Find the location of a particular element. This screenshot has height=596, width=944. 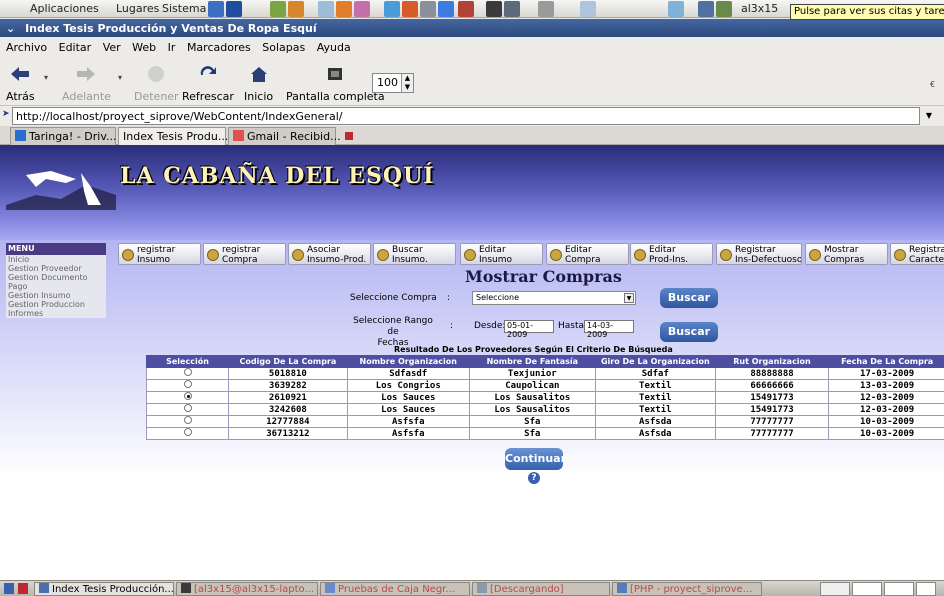

nav-editar-insumo: Editar Insumo is located at coordinates (501, 254).